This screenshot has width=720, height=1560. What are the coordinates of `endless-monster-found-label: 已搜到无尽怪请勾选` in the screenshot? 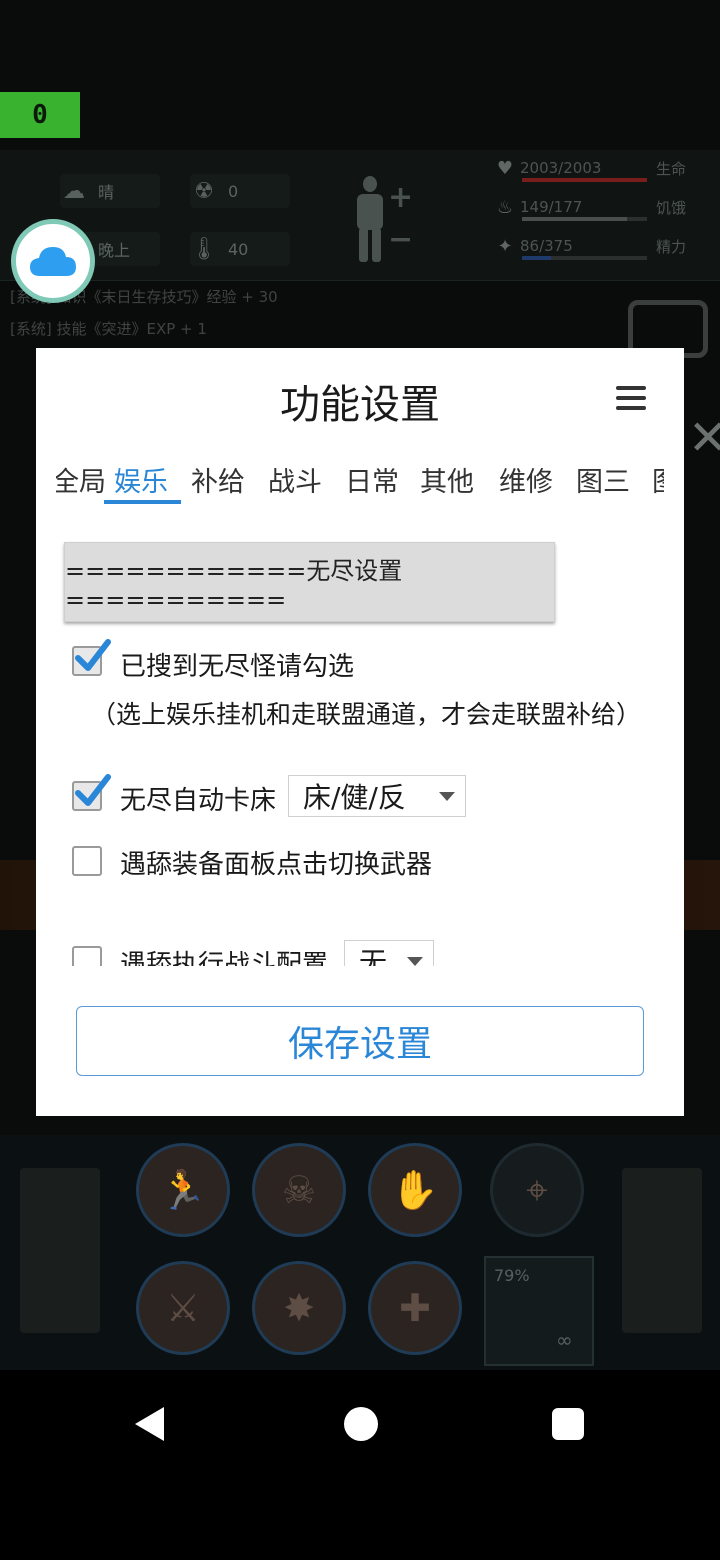 It's located at (237, 667).